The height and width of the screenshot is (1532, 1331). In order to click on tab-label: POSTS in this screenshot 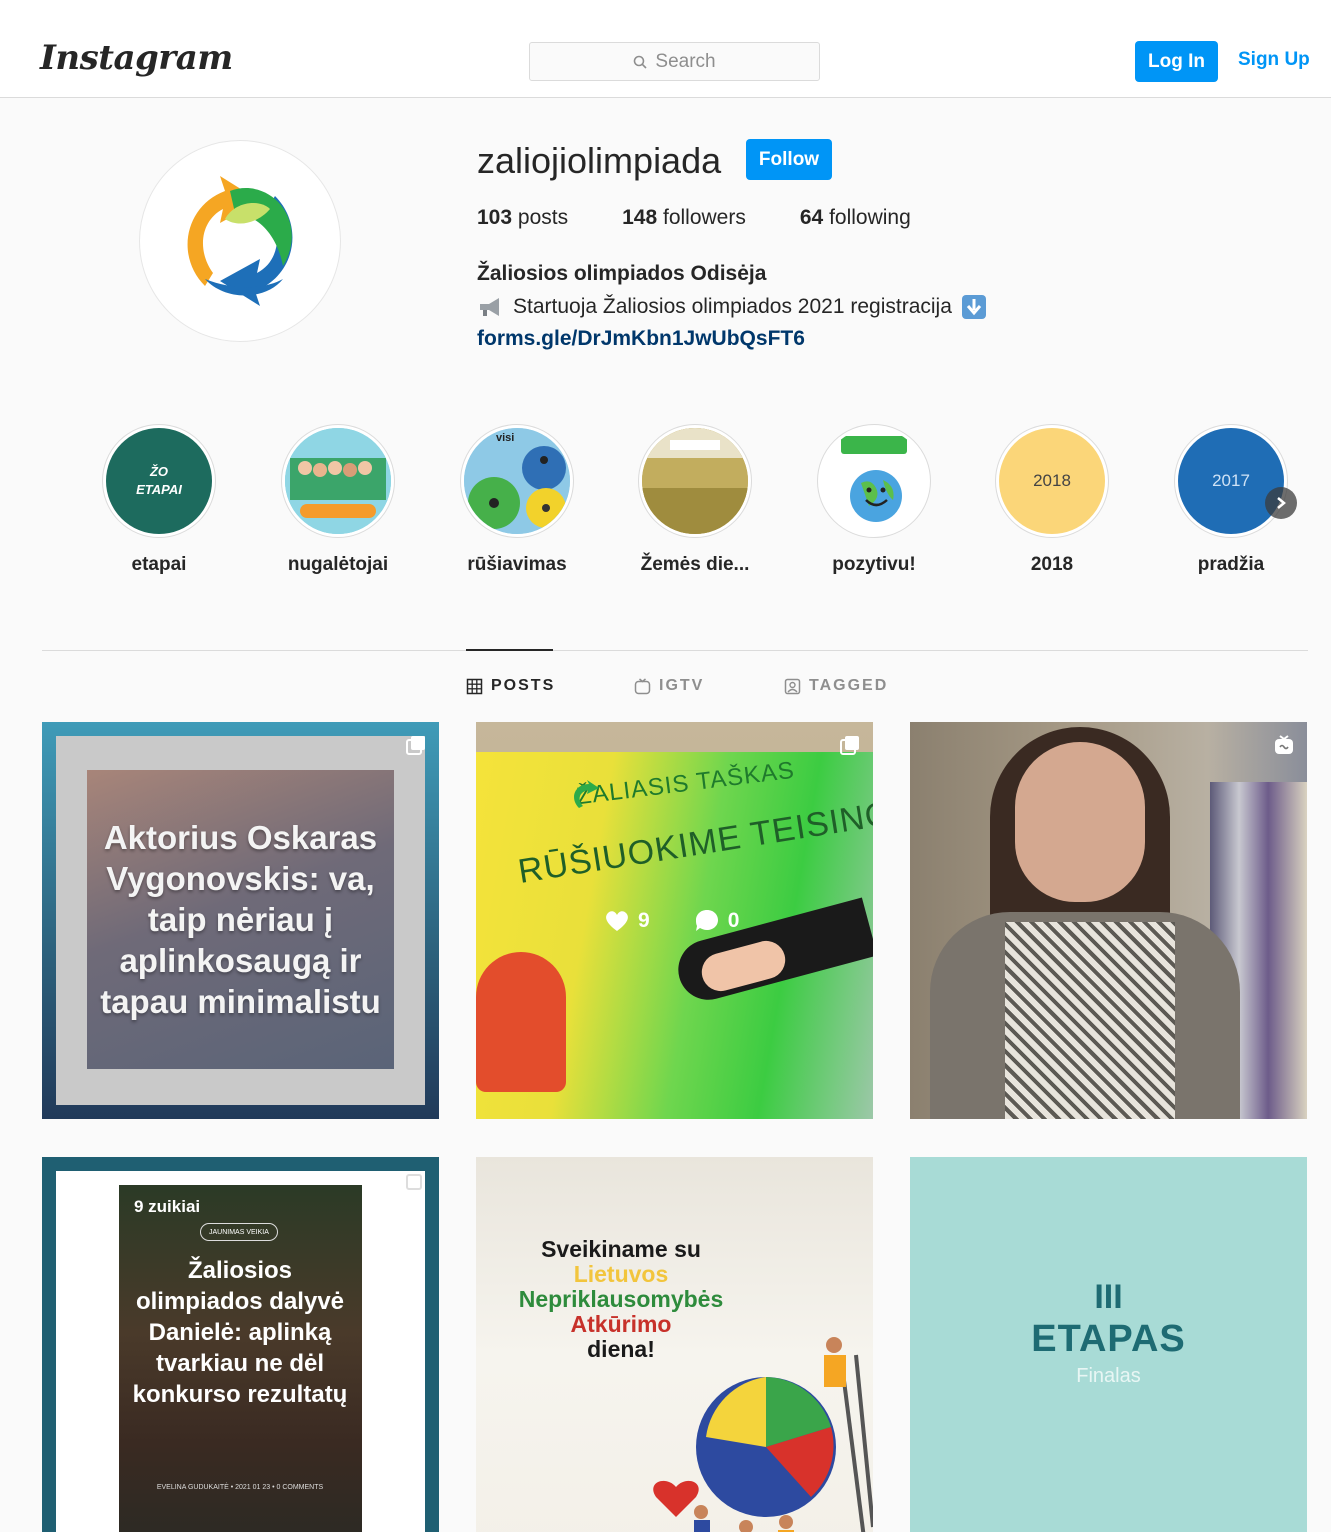, I will do `click(523, 685)`.